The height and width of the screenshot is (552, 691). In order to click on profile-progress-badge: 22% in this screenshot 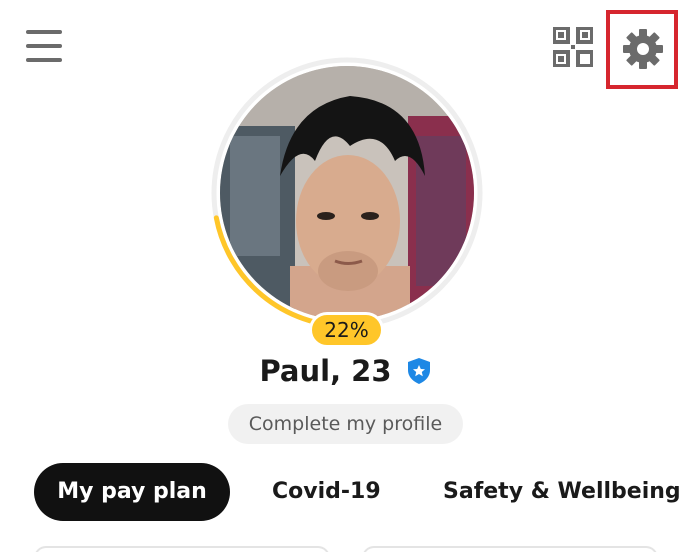, I will do `click(346, 330)`.